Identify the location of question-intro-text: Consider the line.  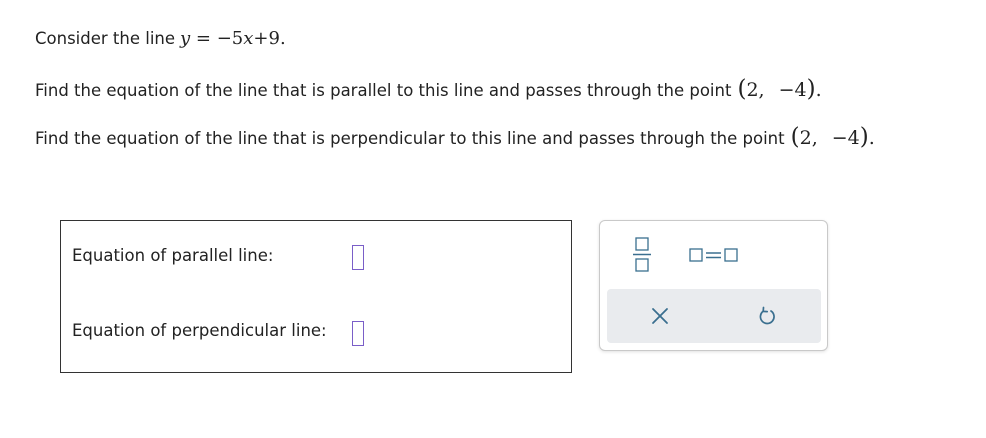
(105, 38).